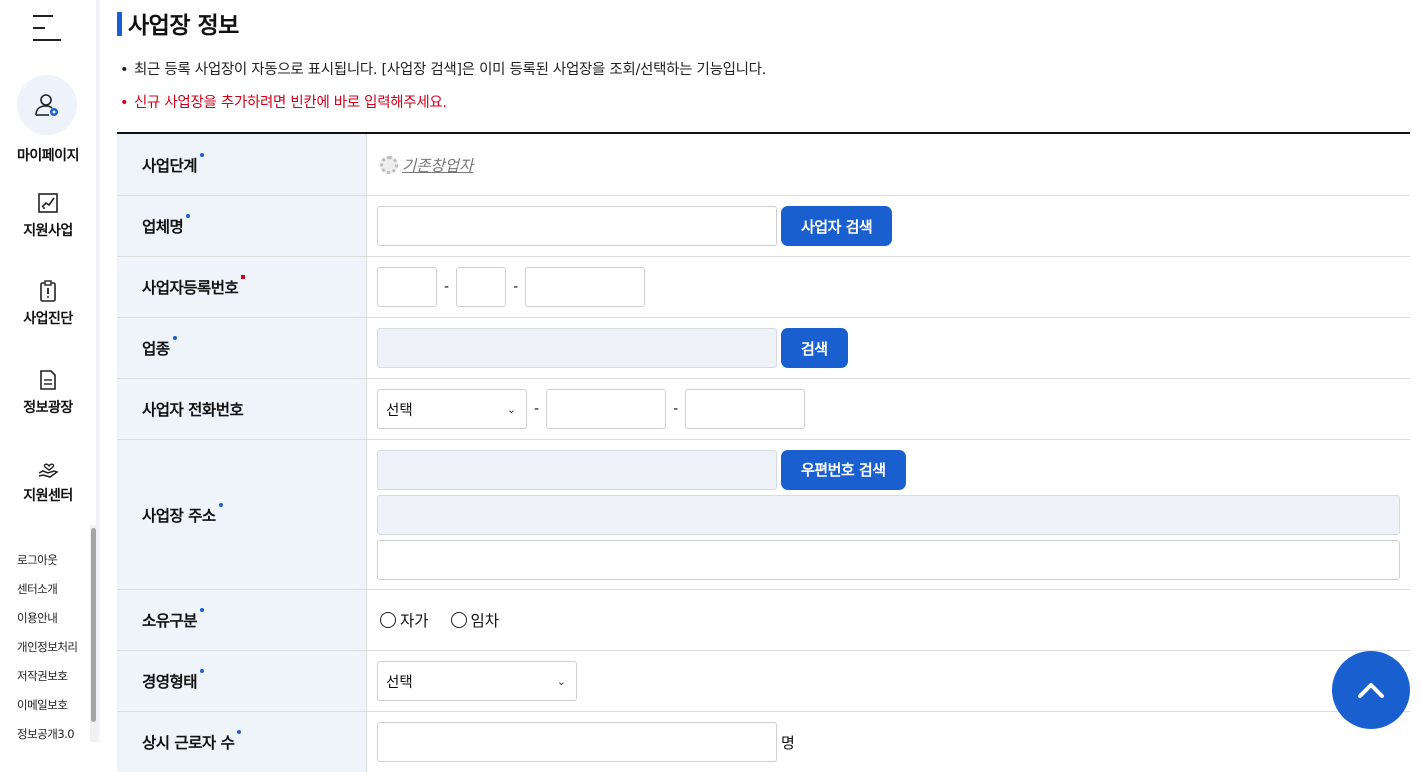 Image resolution: width=1422 pixels, height=772 pixels. I want to click on reg-no-part1-input, so click(407, 287).